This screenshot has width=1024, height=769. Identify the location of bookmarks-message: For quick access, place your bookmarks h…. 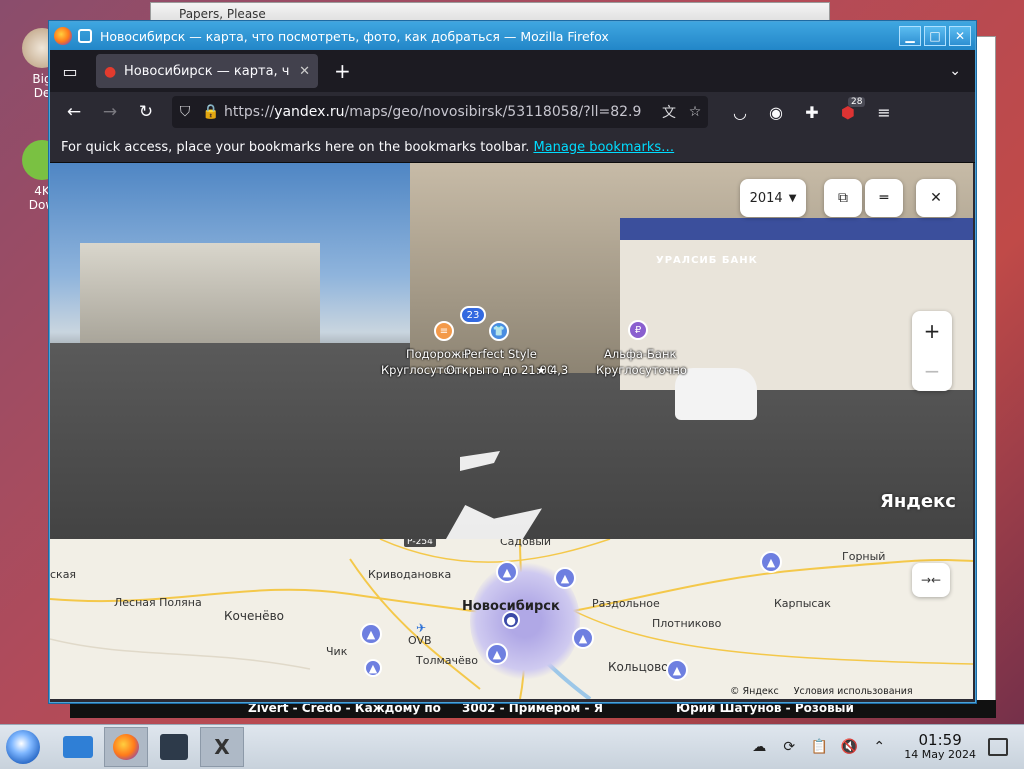
(295, 147).